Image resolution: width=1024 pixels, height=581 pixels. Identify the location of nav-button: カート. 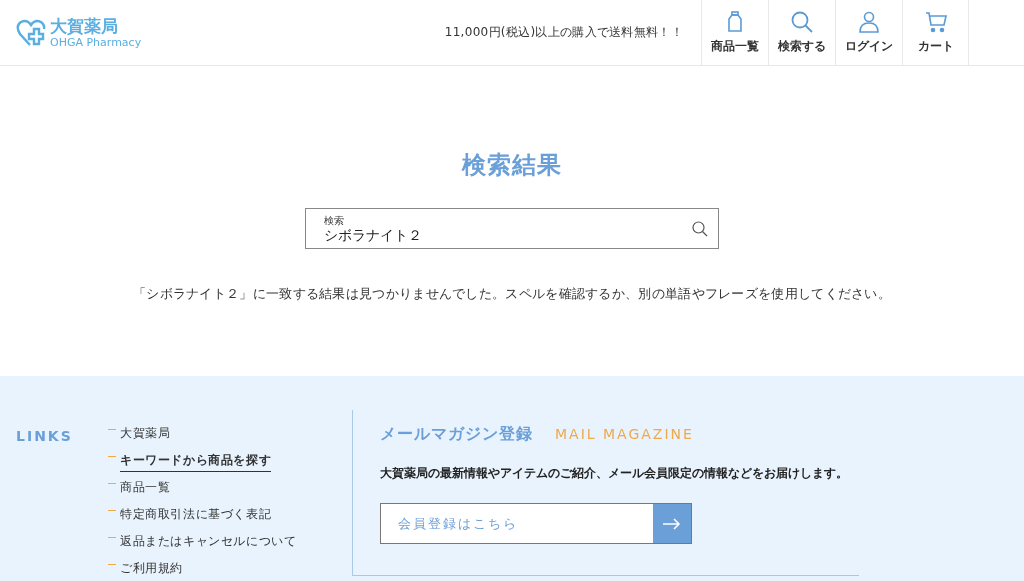
(935, 32).